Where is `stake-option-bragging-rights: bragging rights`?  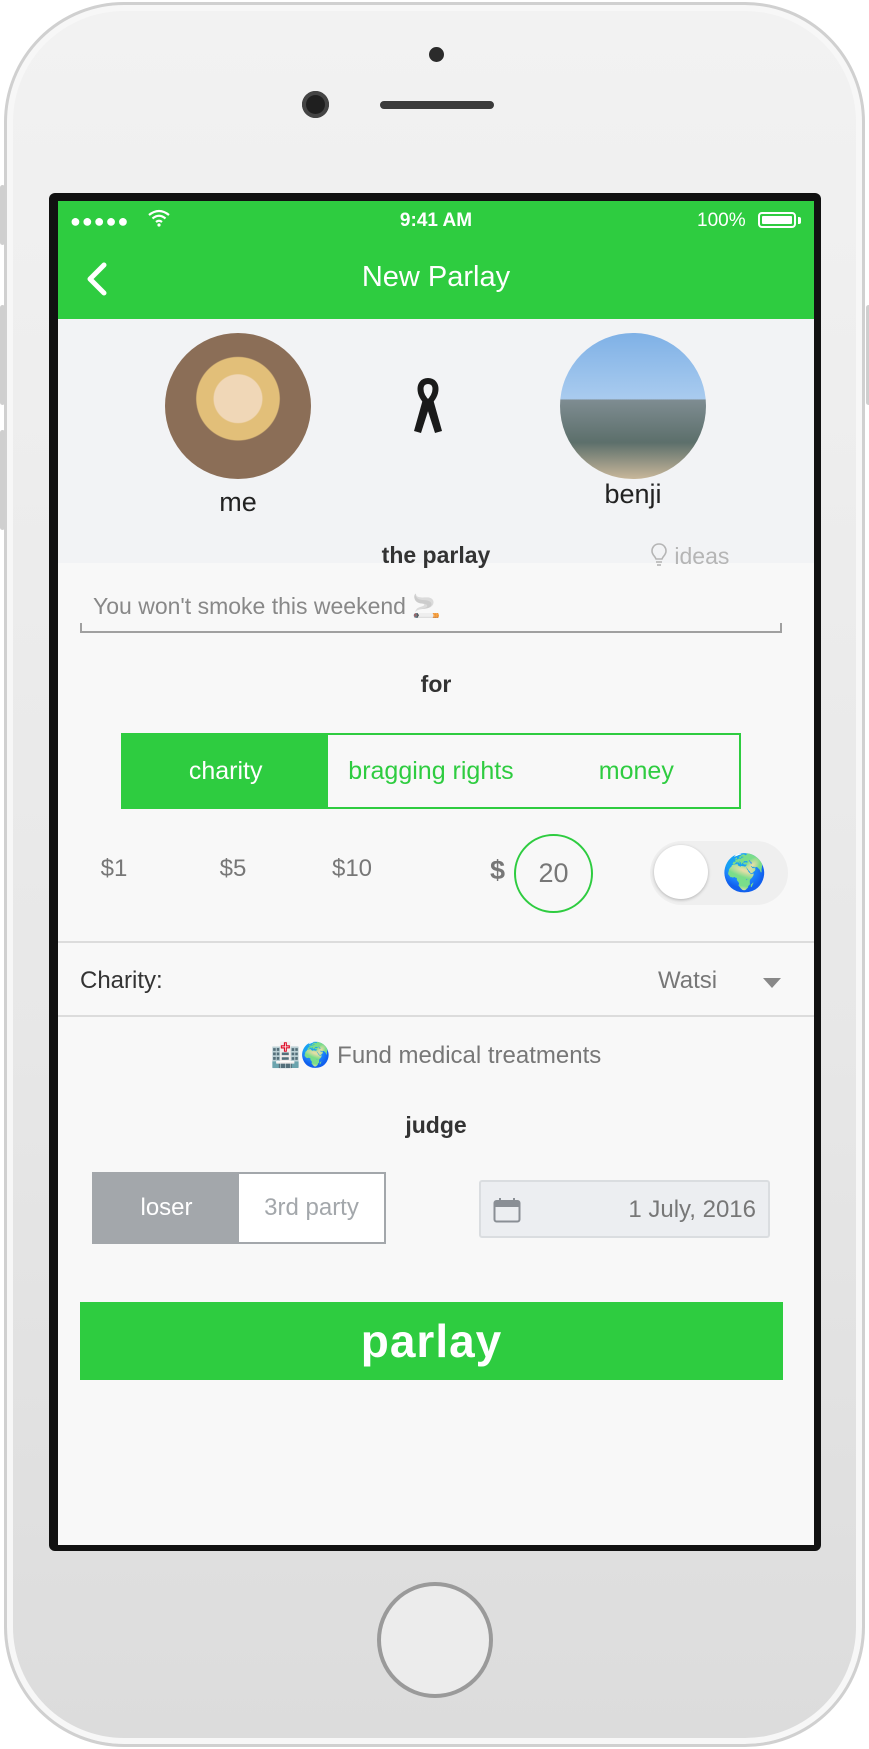
stake-option-bragging-rights: bragging rights is located at coordinates (430, 771).